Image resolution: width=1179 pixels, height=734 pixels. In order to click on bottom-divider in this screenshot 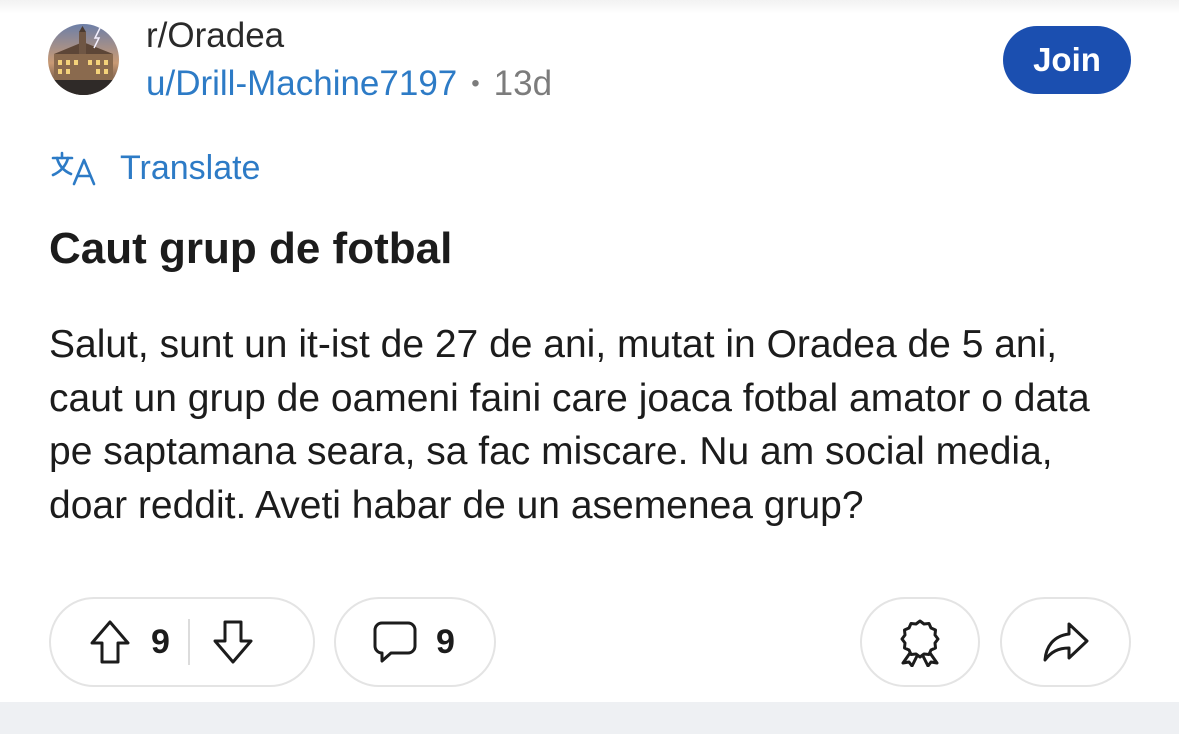, I will do `click(589, 718)`.